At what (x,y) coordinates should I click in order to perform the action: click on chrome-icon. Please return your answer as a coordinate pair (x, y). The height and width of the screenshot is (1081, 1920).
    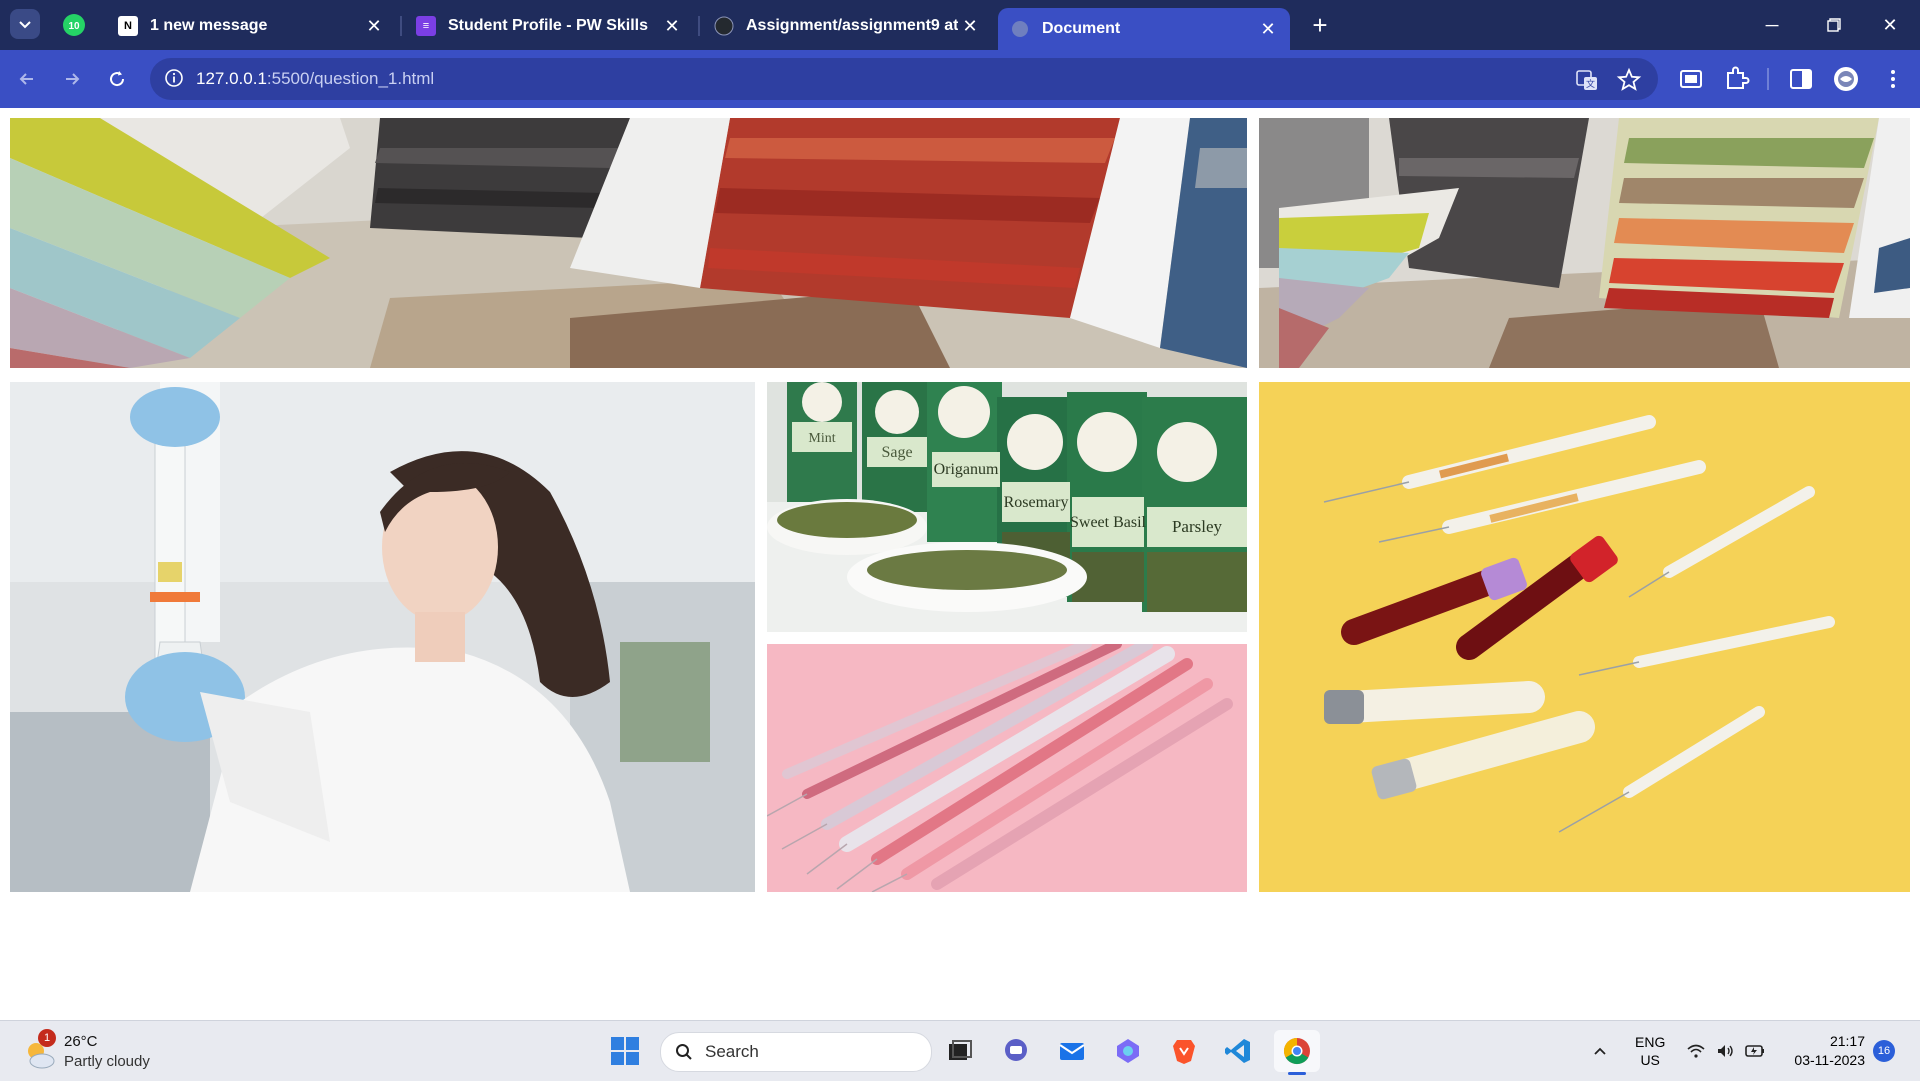
    Looking at the image, I should click on (1296, 1051).